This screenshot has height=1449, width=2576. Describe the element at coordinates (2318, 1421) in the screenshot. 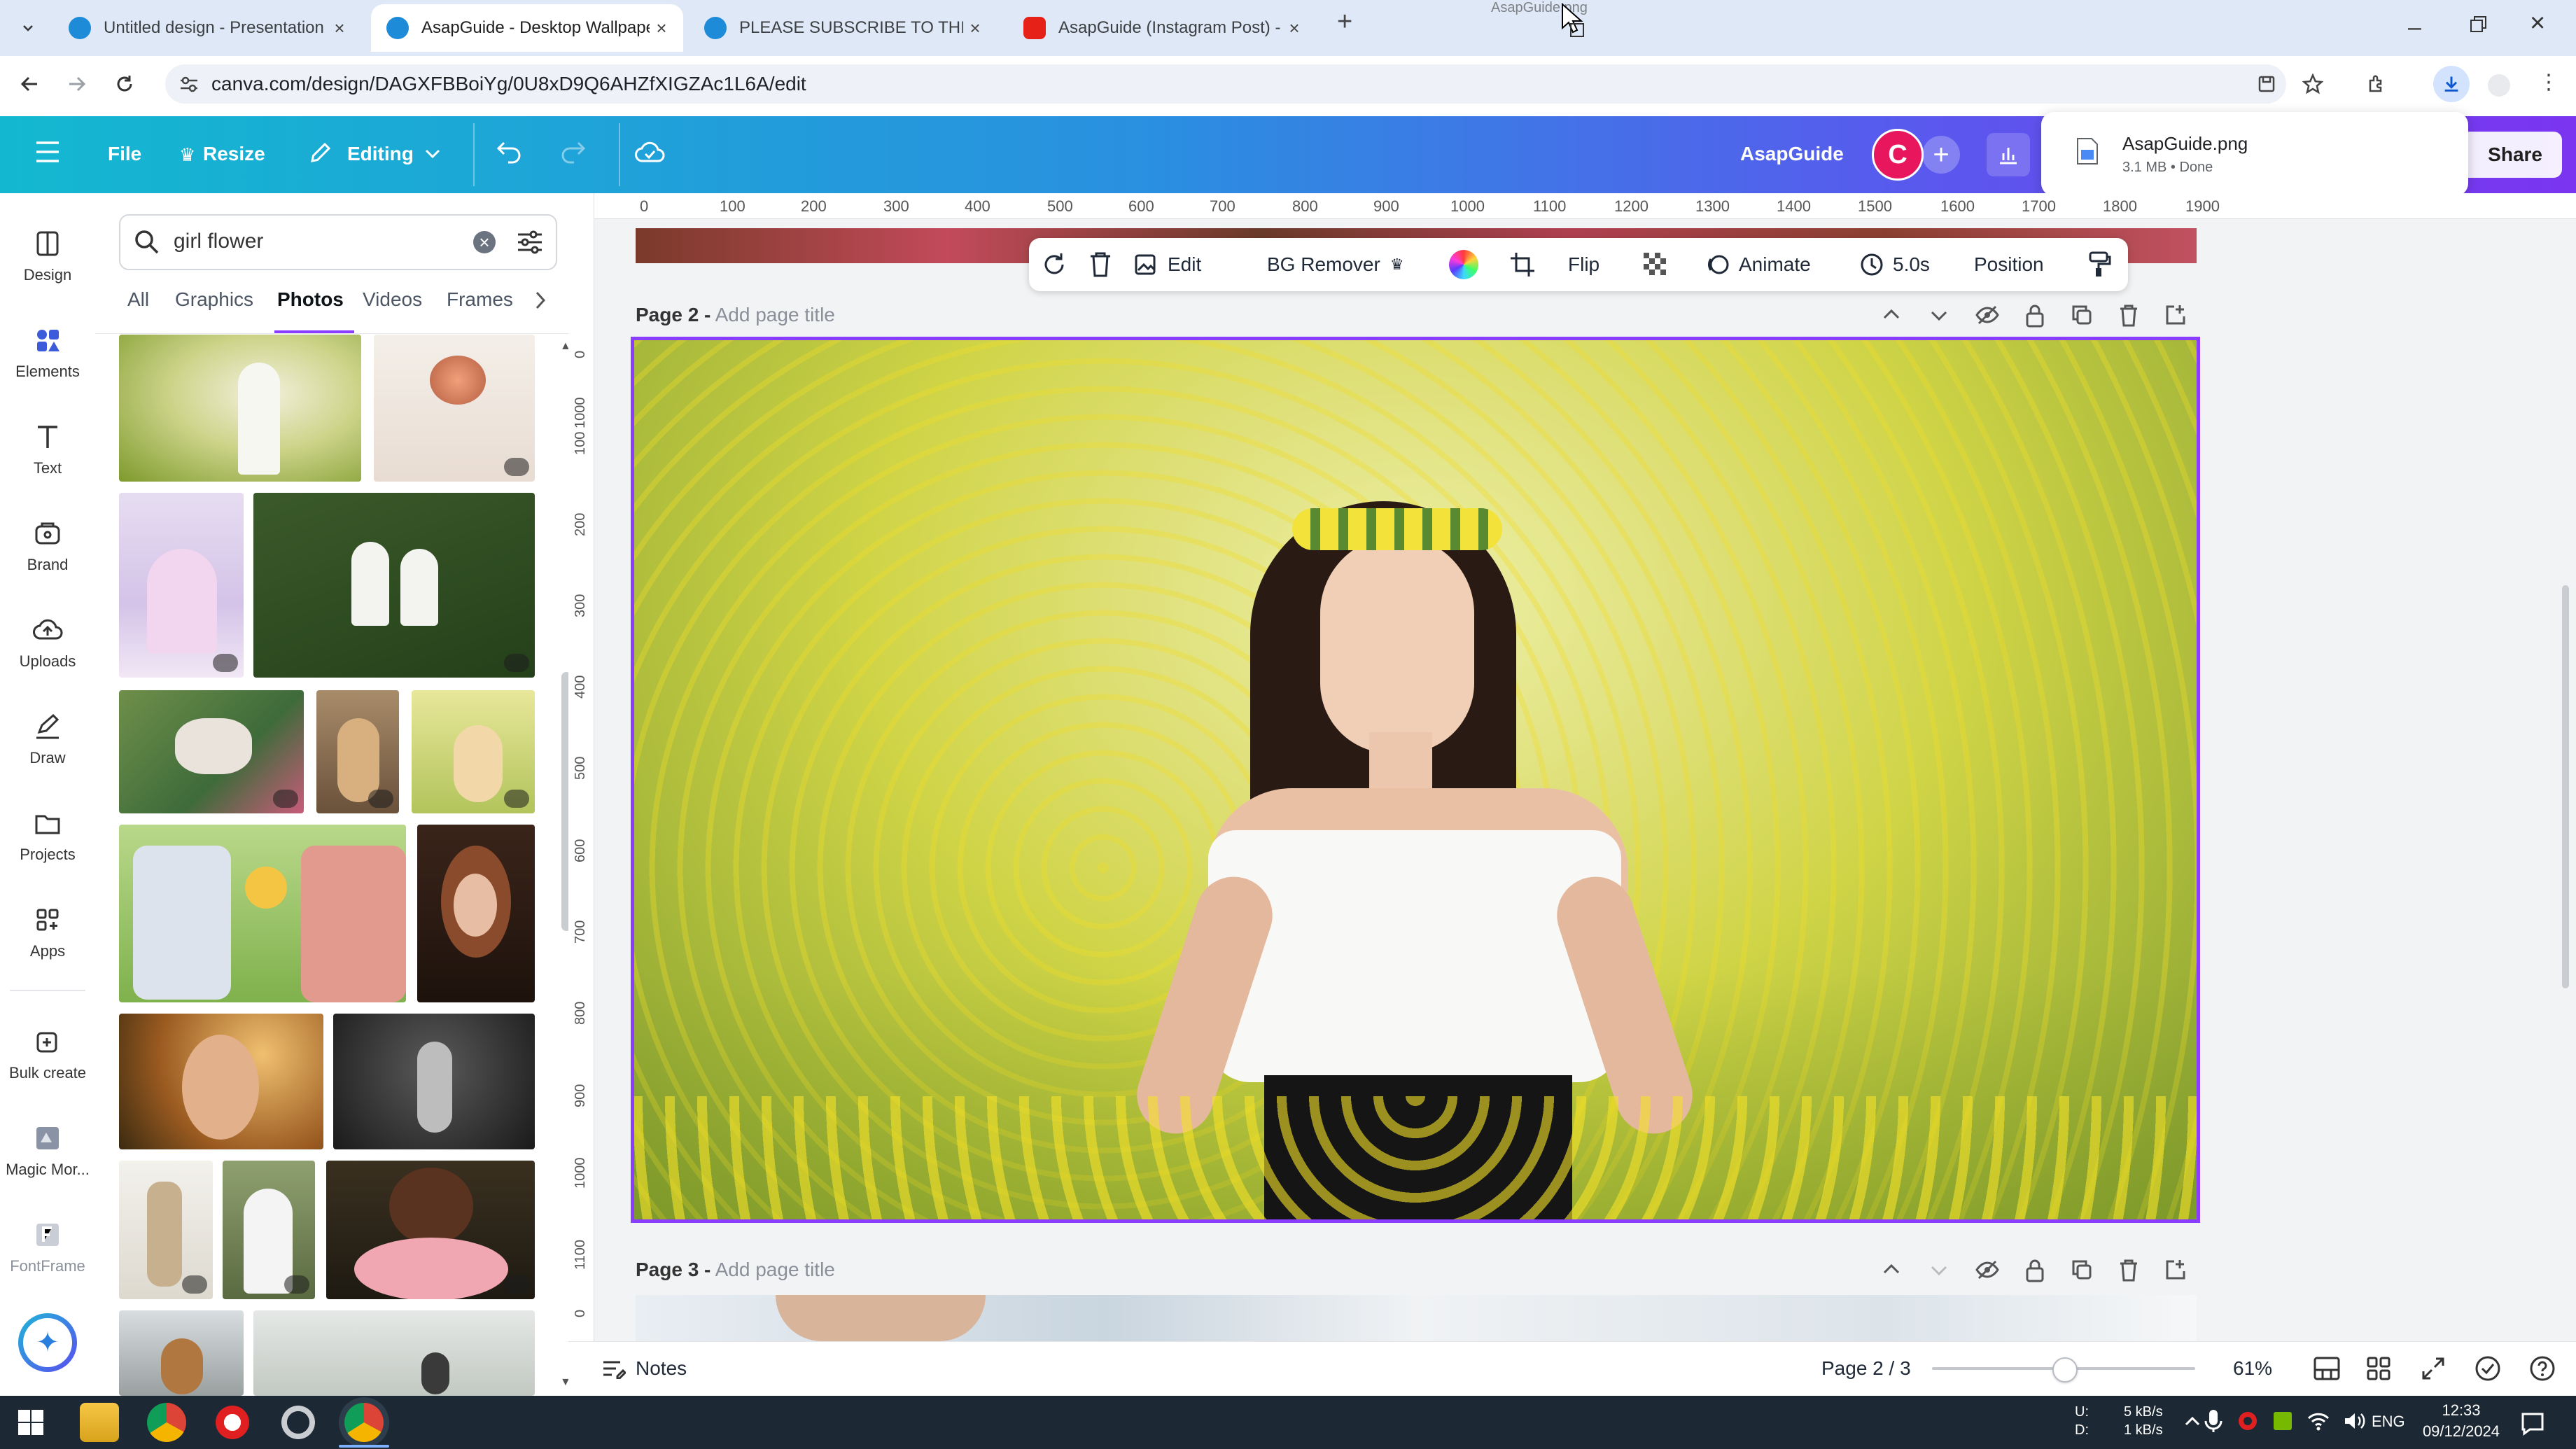

I see `wifi-icon` at that location.